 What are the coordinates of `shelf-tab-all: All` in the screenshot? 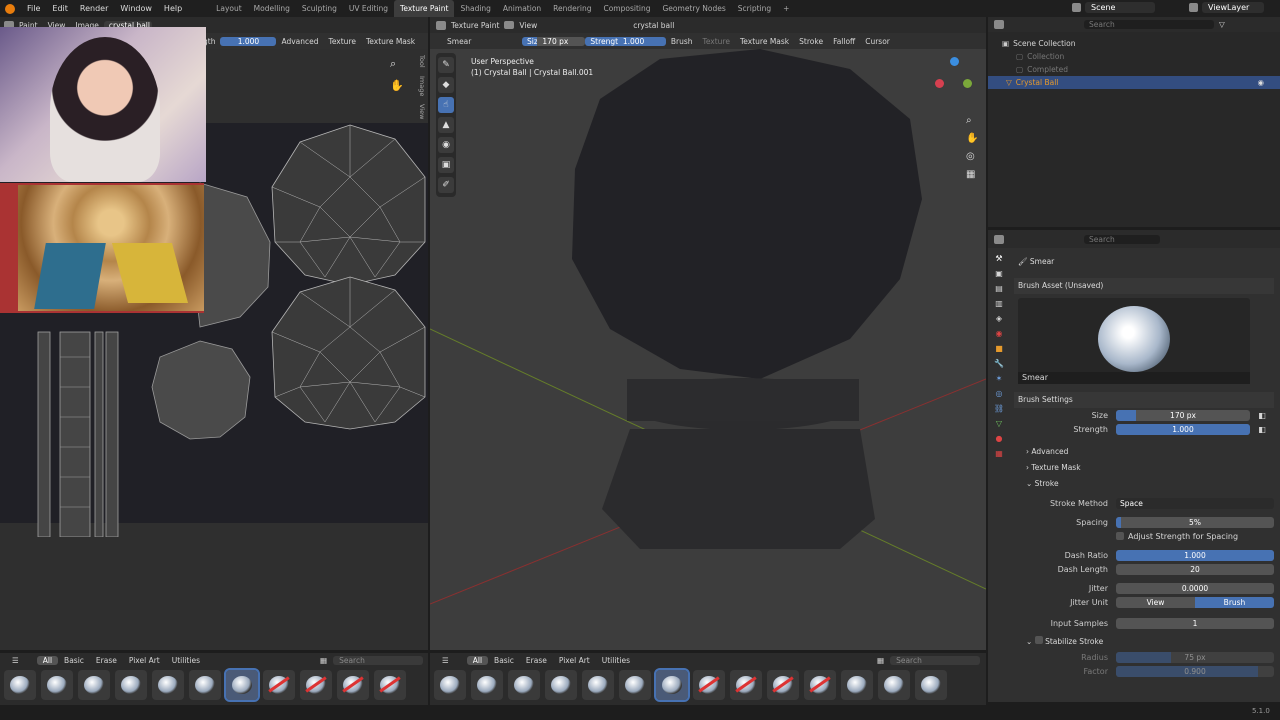 It's located at (477, 660).